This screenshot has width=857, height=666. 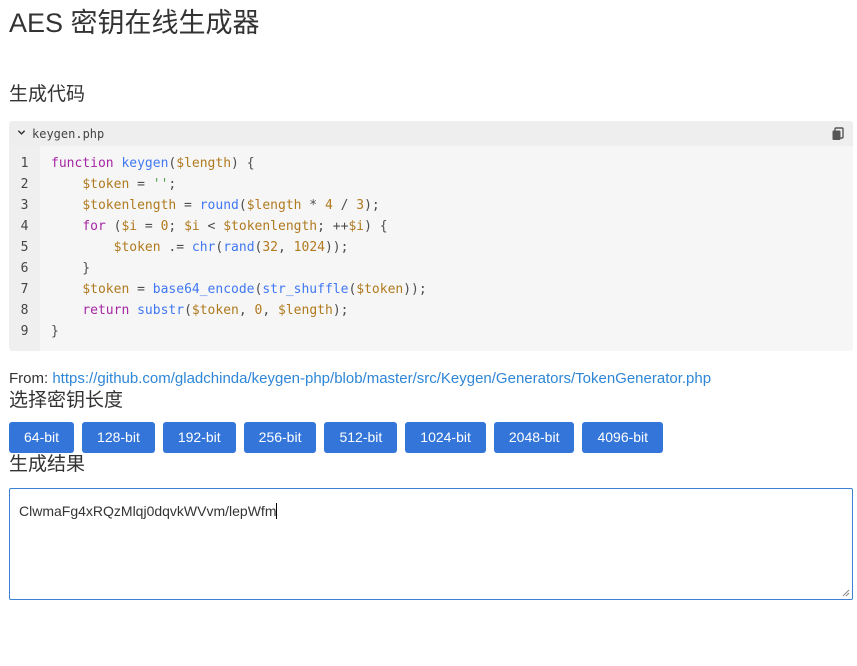 I want to click on line-number: 7, so click(x=24, y=289).